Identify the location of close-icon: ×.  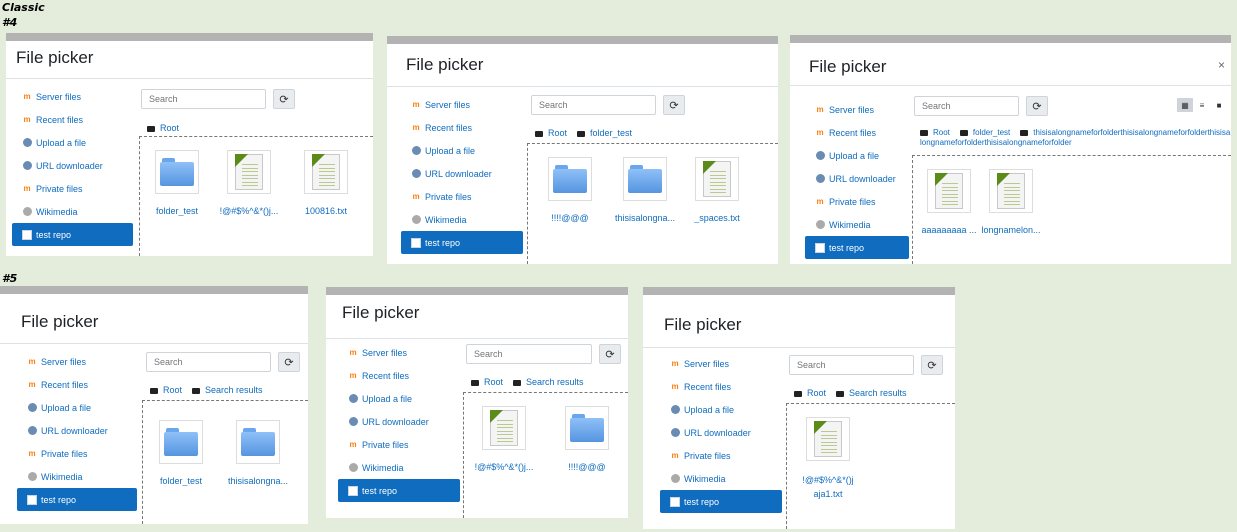
(1221, 65).